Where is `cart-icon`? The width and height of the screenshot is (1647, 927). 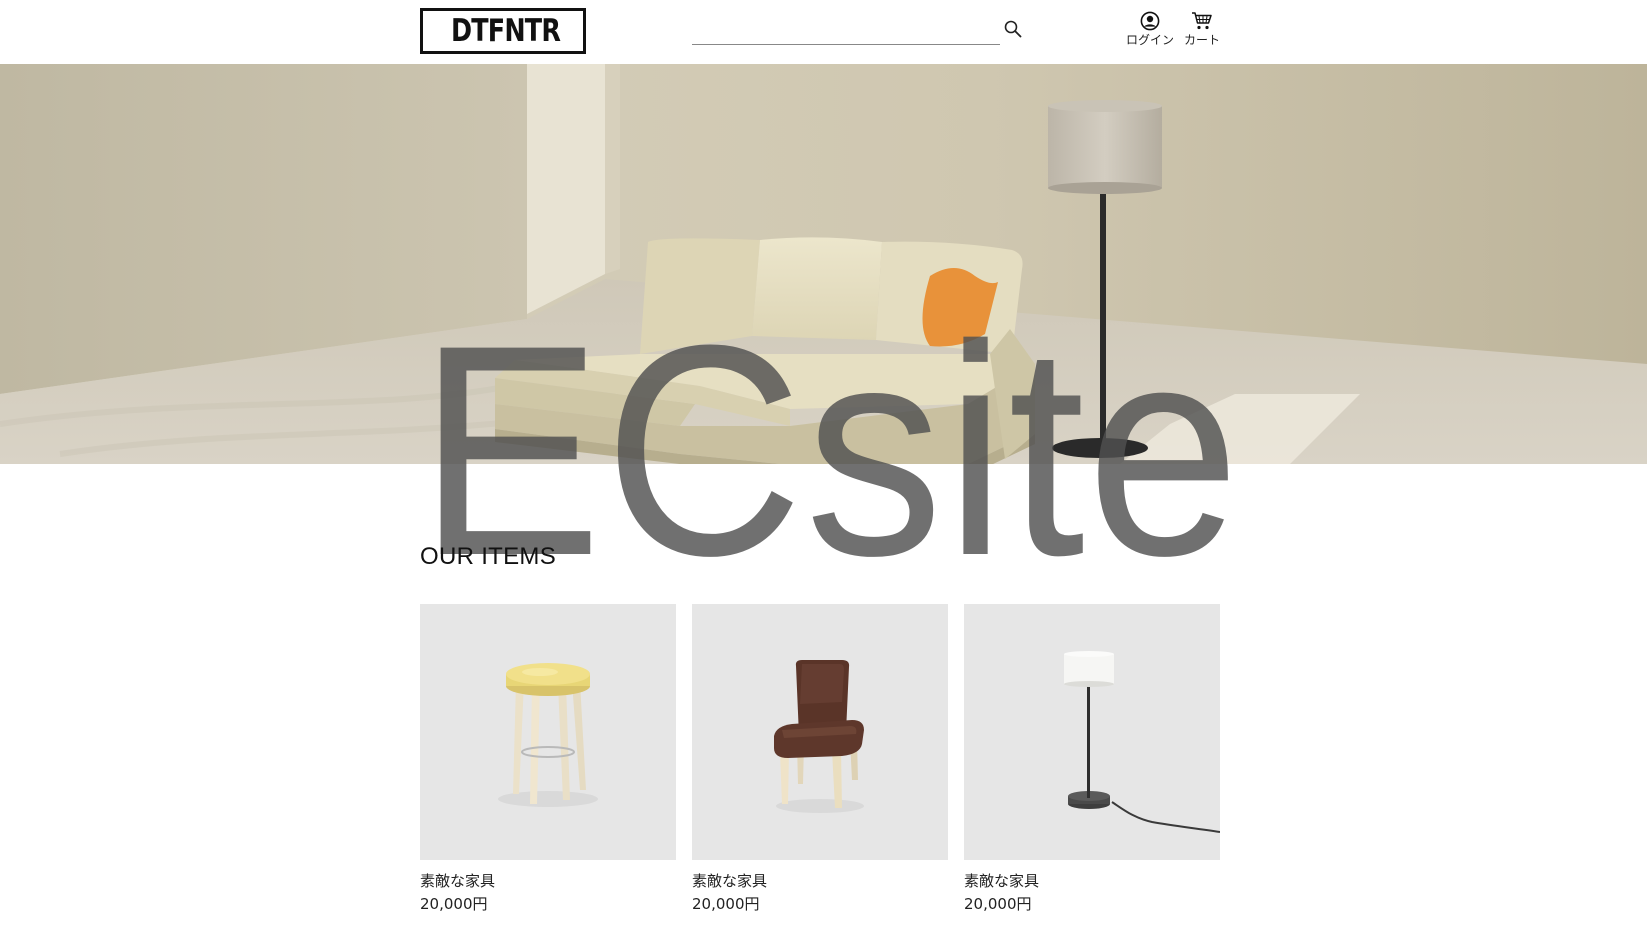 cart-icon is located at coordinates (1202, 21).